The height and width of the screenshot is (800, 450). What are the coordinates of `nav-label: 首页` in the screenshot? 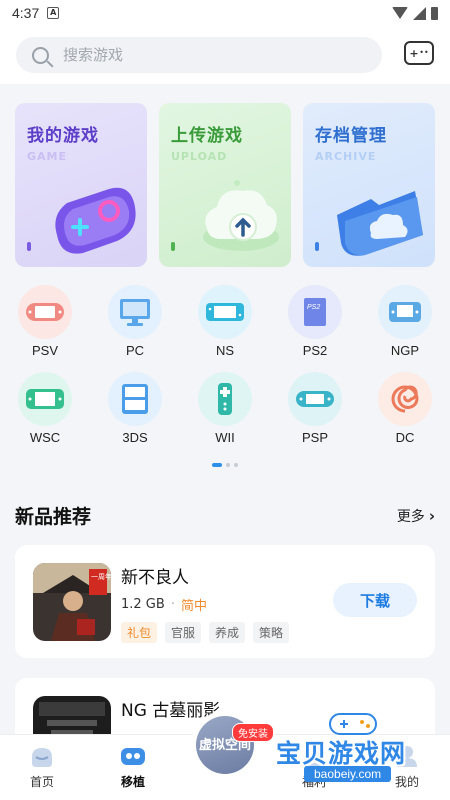 It's located at (41, 782).